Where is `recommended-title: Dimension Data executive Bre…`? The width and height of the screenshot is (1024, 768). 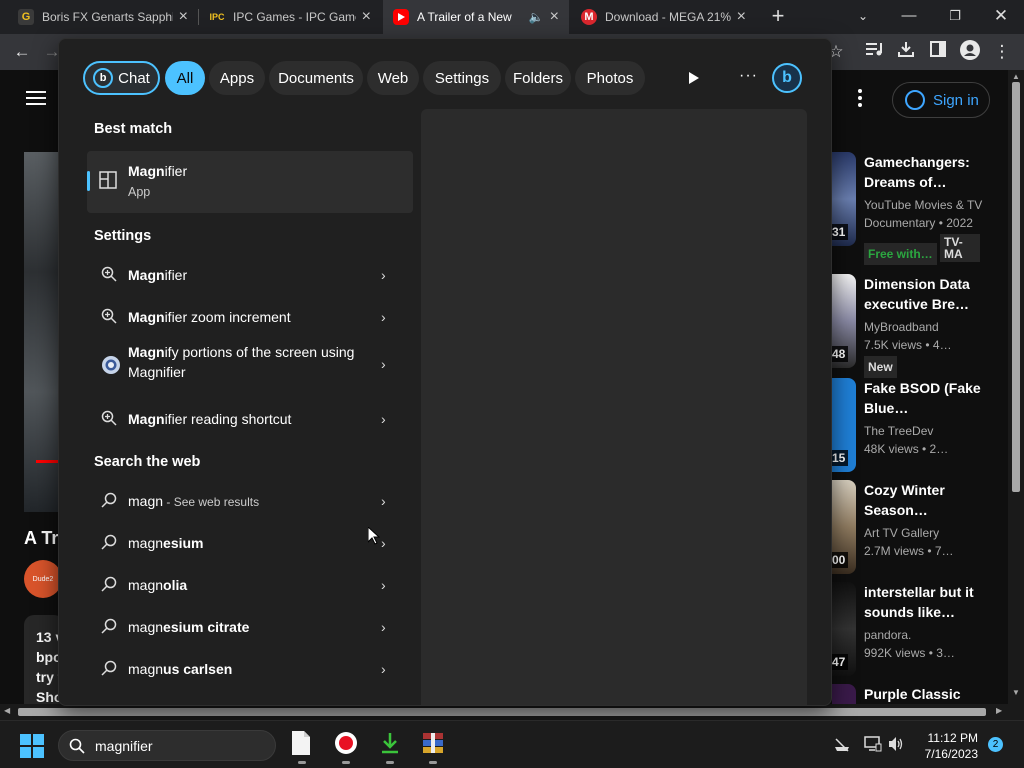
recommended-title: Dimension Data executive Bre… is located at coordinates (934, 294).